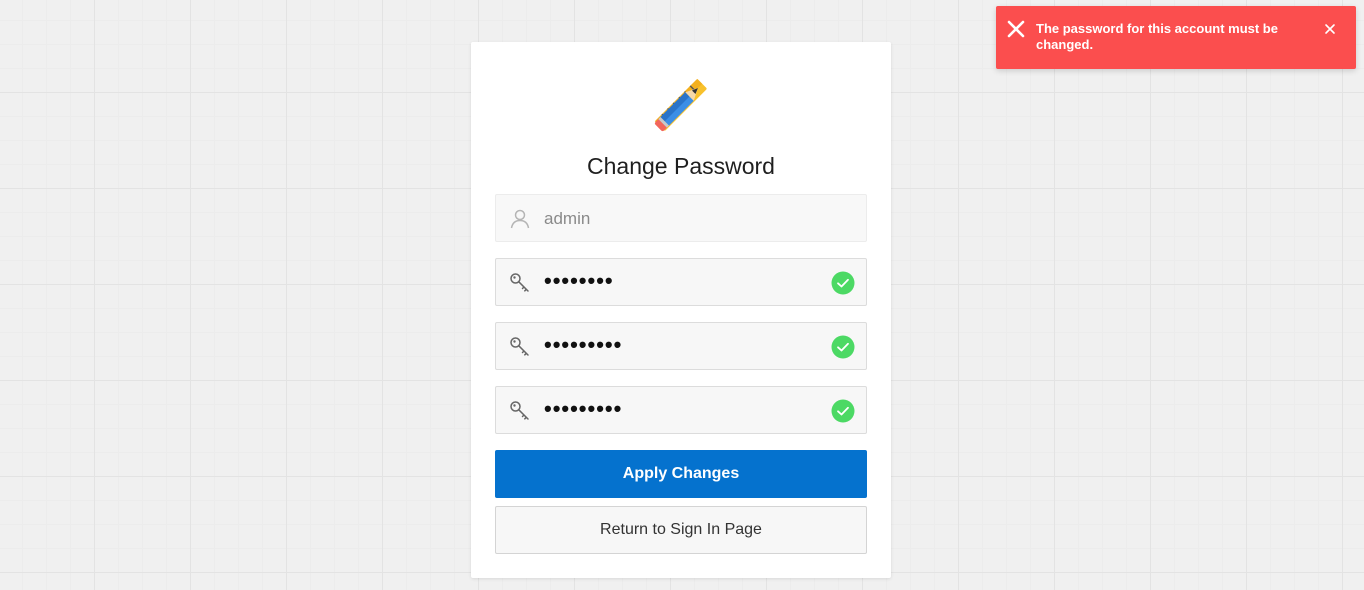 This screenshot has width=1364, height=590. What do you see at coordinates (681, 166) in the screenshot?
I see `page-title: Change Password` at bounding box center [681, 166].